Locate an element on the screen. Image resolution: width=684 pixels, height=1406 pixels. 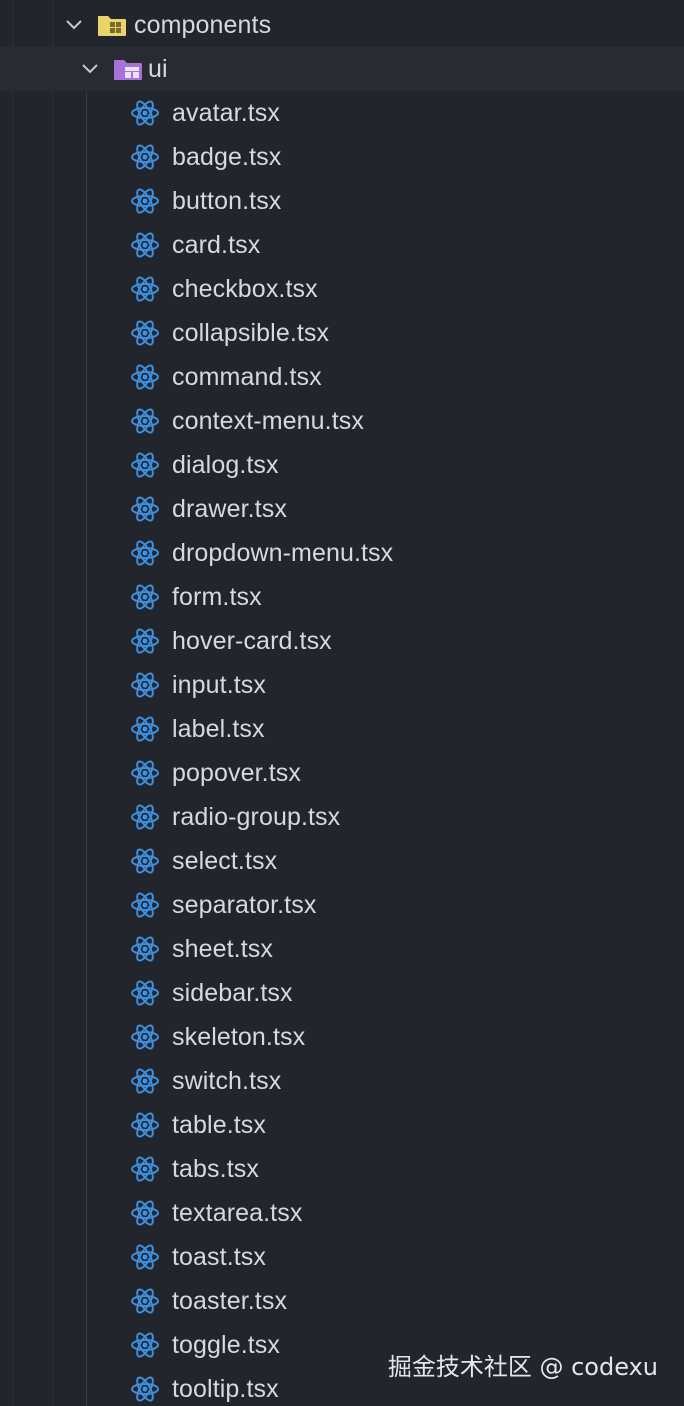
tree-file-item: sheet.tsx is located at coordinates (342, 949).